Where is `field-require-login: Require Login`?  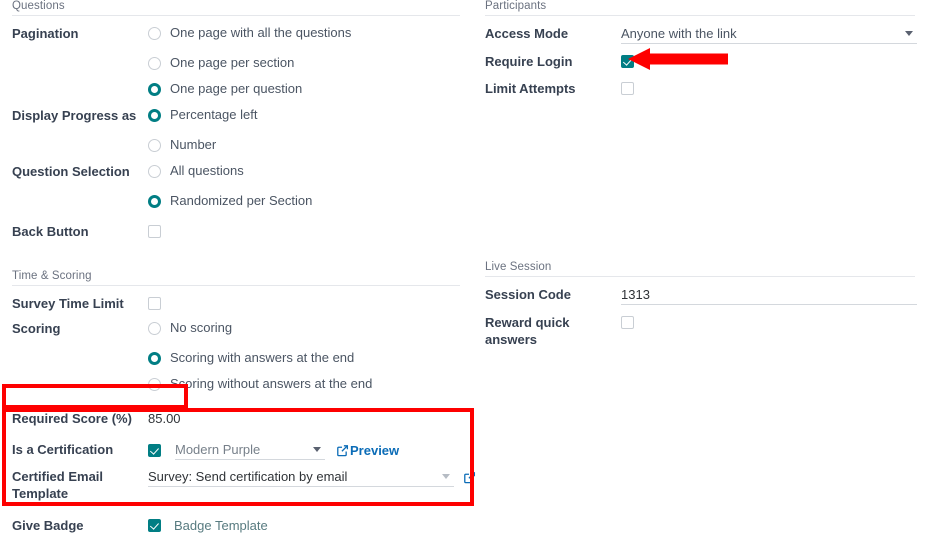 field-require-login: Require Login is located at coordinates (700, 63).